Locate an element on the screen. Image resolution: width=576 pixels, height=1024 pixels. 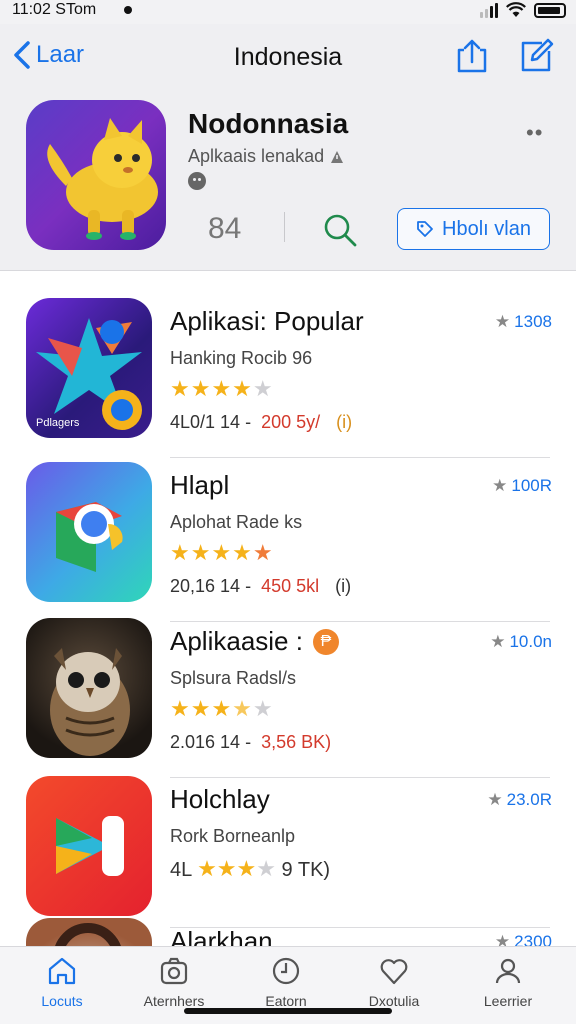
price-tag: ★ 23.0R is located at coordinates (519, 800).